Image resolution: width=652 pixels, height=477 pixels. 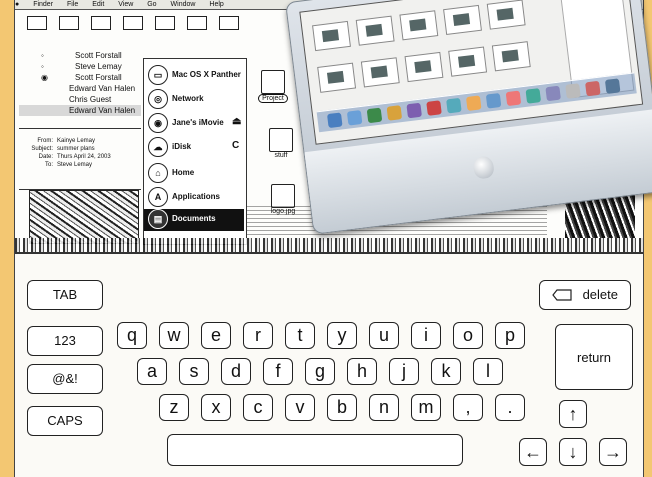 I want to click on subject-label: Subject:, so click(x=42, y=149).